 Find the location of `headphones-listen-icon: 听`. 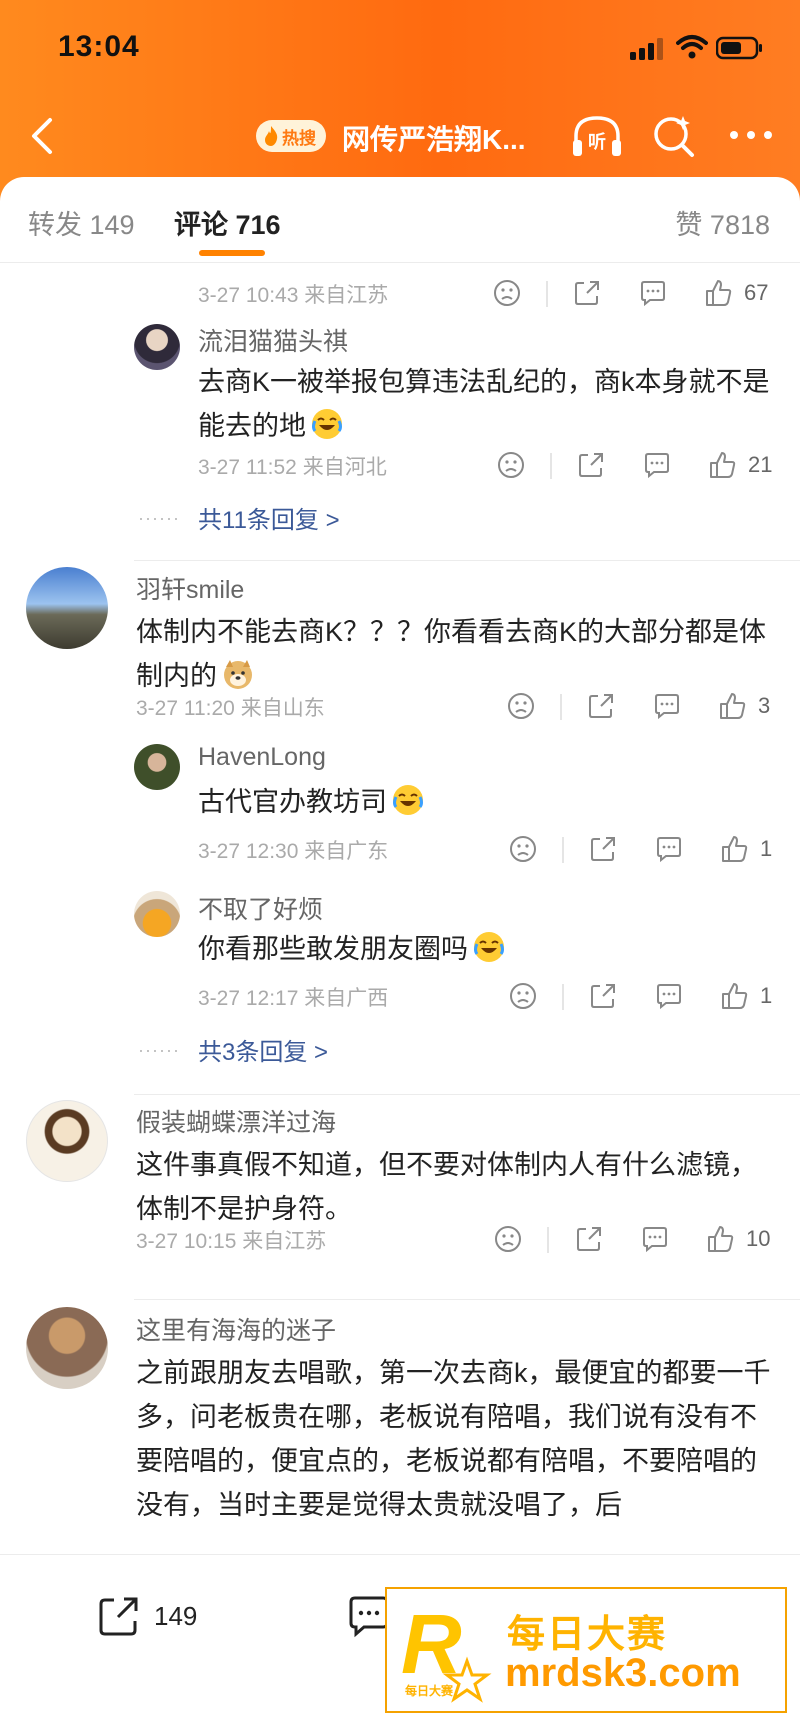

headphones-listen-icon: 听 is located at coordinates (597, 136).